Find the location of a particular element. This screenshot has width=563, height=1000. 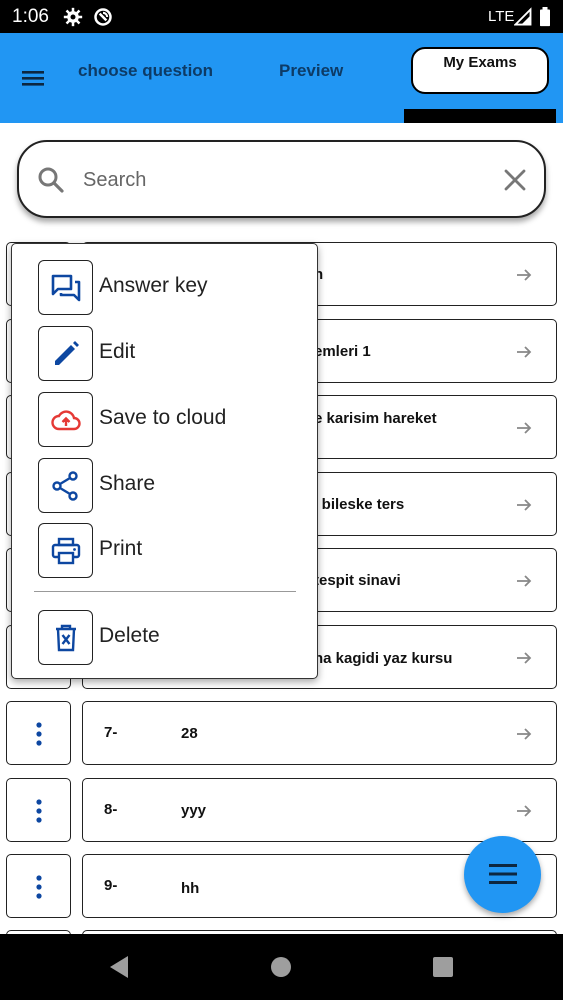

menu-item-share: Share is located at coordinates (164, 485).